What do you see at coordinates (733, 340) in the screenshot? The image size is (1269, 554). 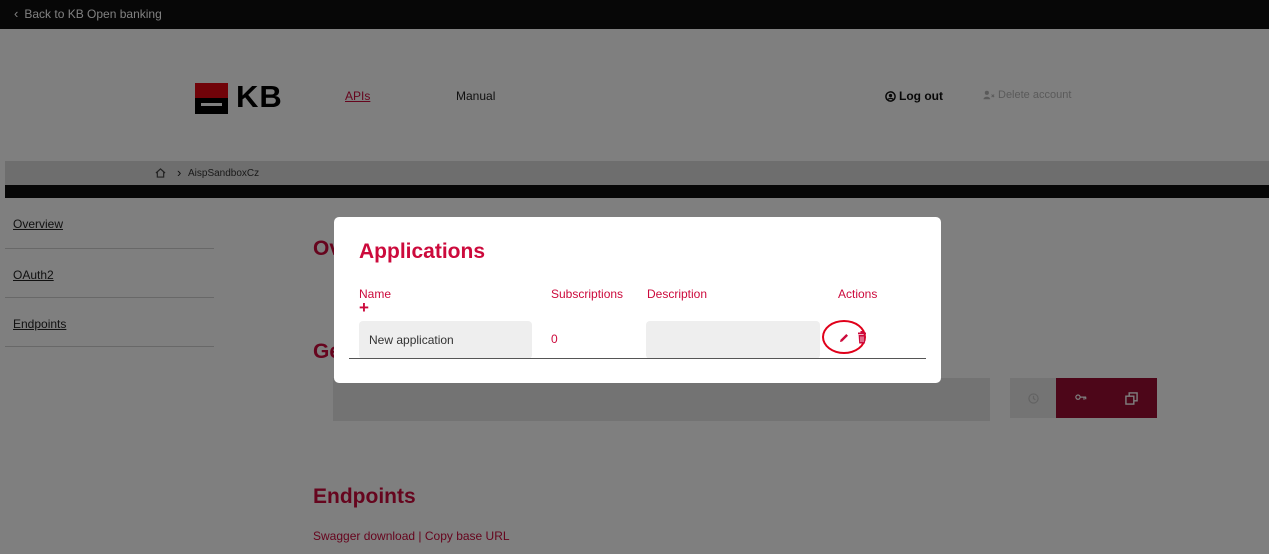 I see `application-description-input` at bounding box center [733, 340].